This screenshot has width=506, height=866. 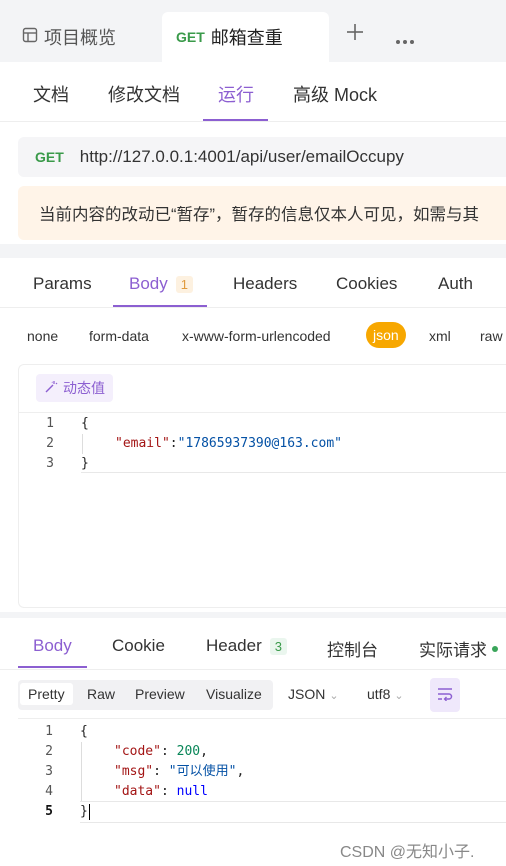 I want to click on body-type-none: none, so click(x=42, y=336).